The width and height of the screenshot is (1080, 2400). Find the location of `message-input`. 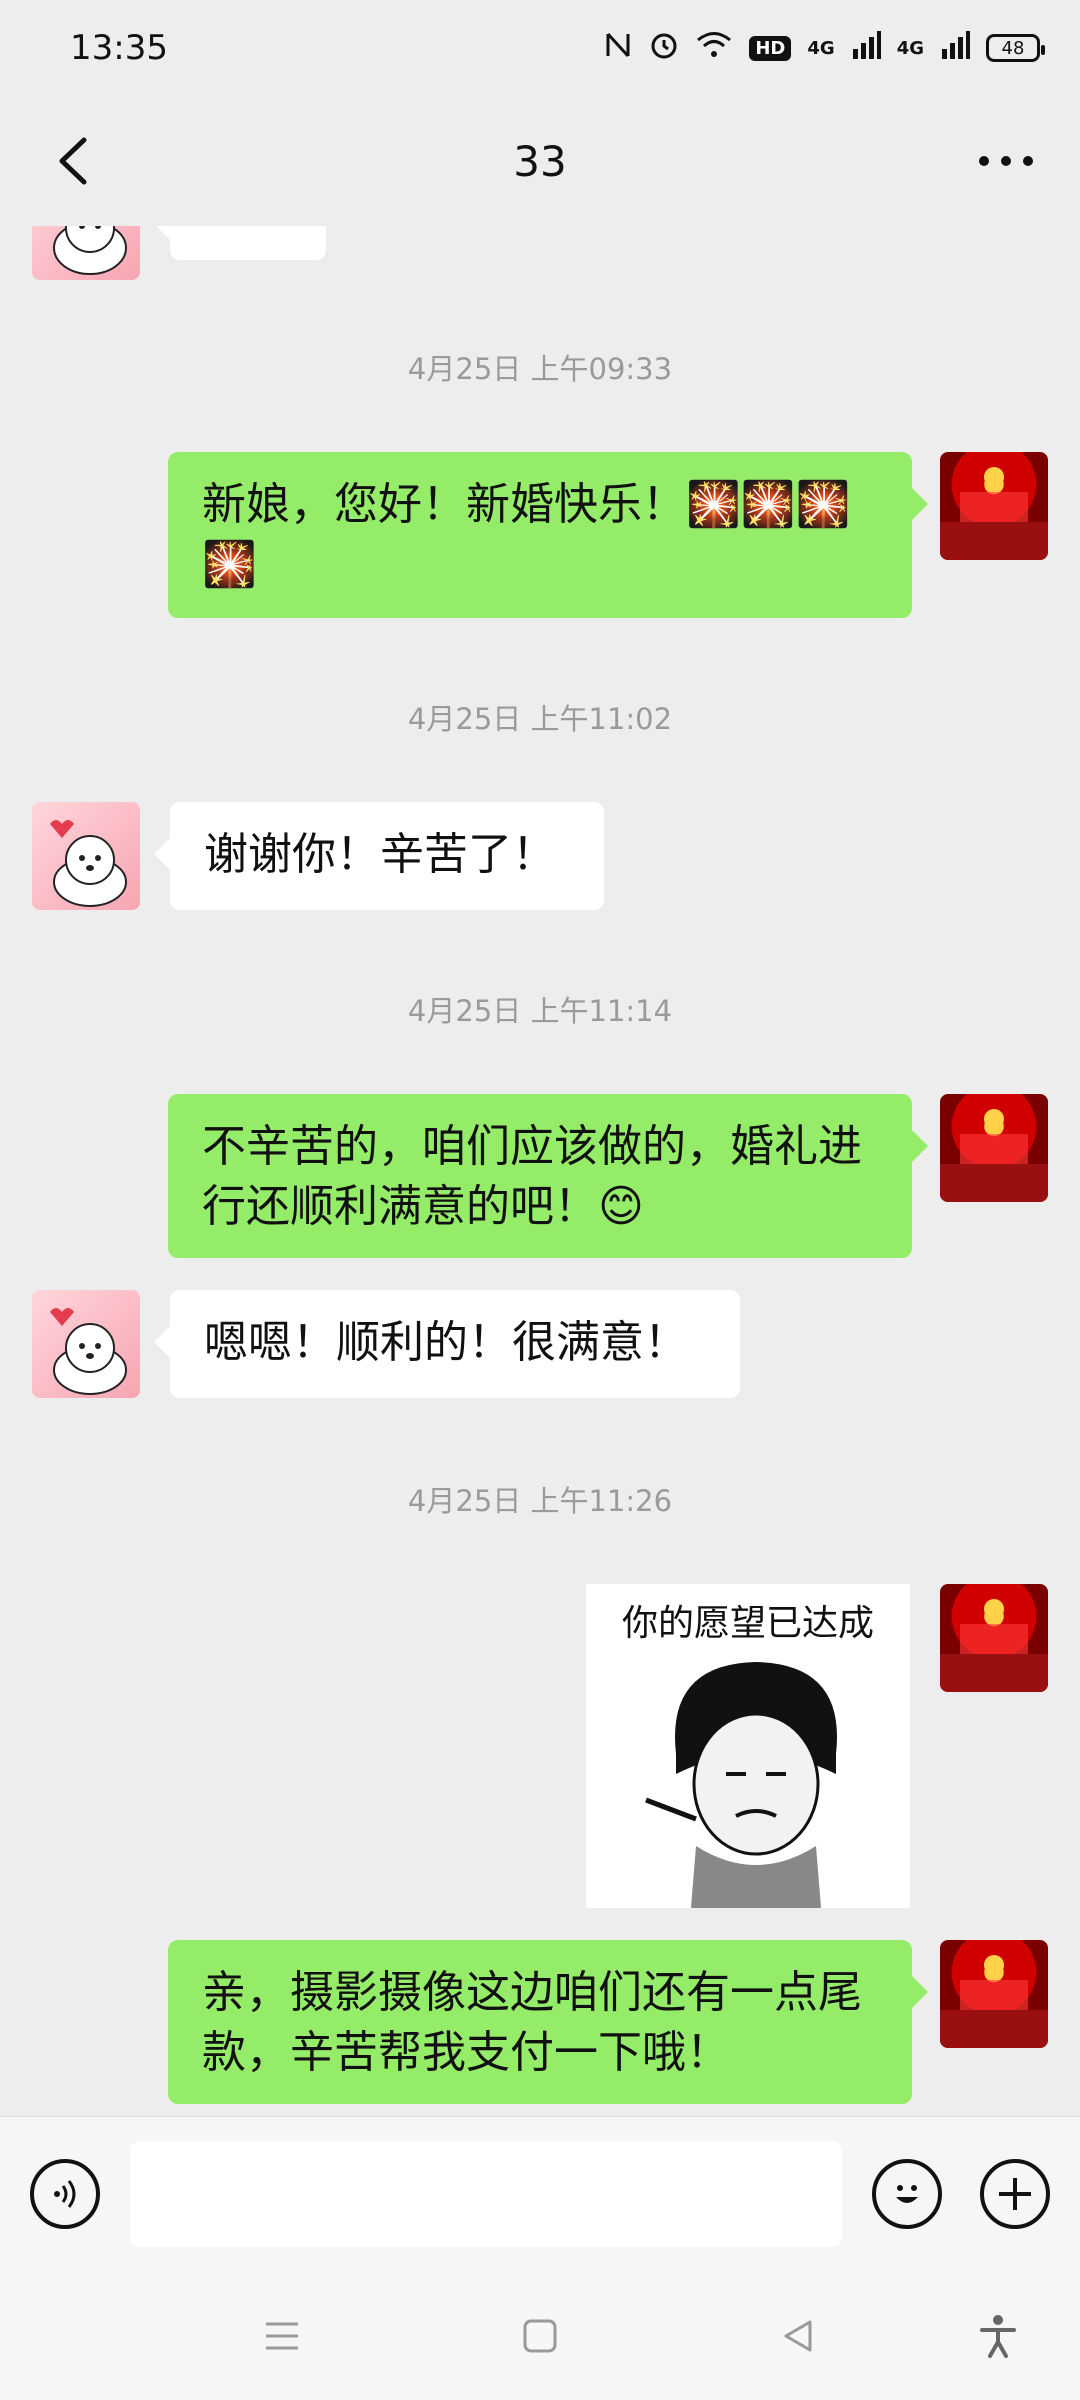

message-input is located at coordinates (486, 2194).